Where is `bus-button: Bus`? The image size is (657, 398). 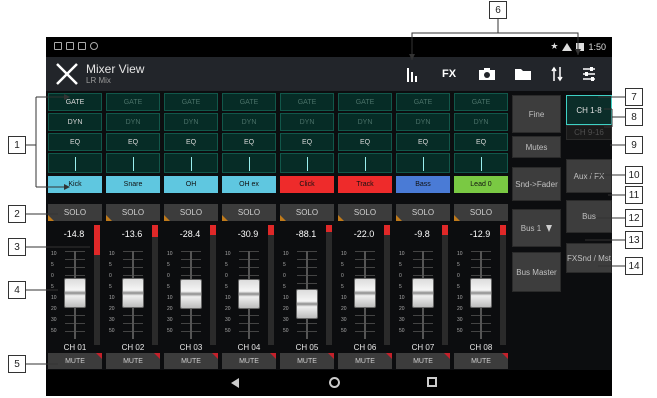
bus-button: Bus is located at coordinates (589, 216).